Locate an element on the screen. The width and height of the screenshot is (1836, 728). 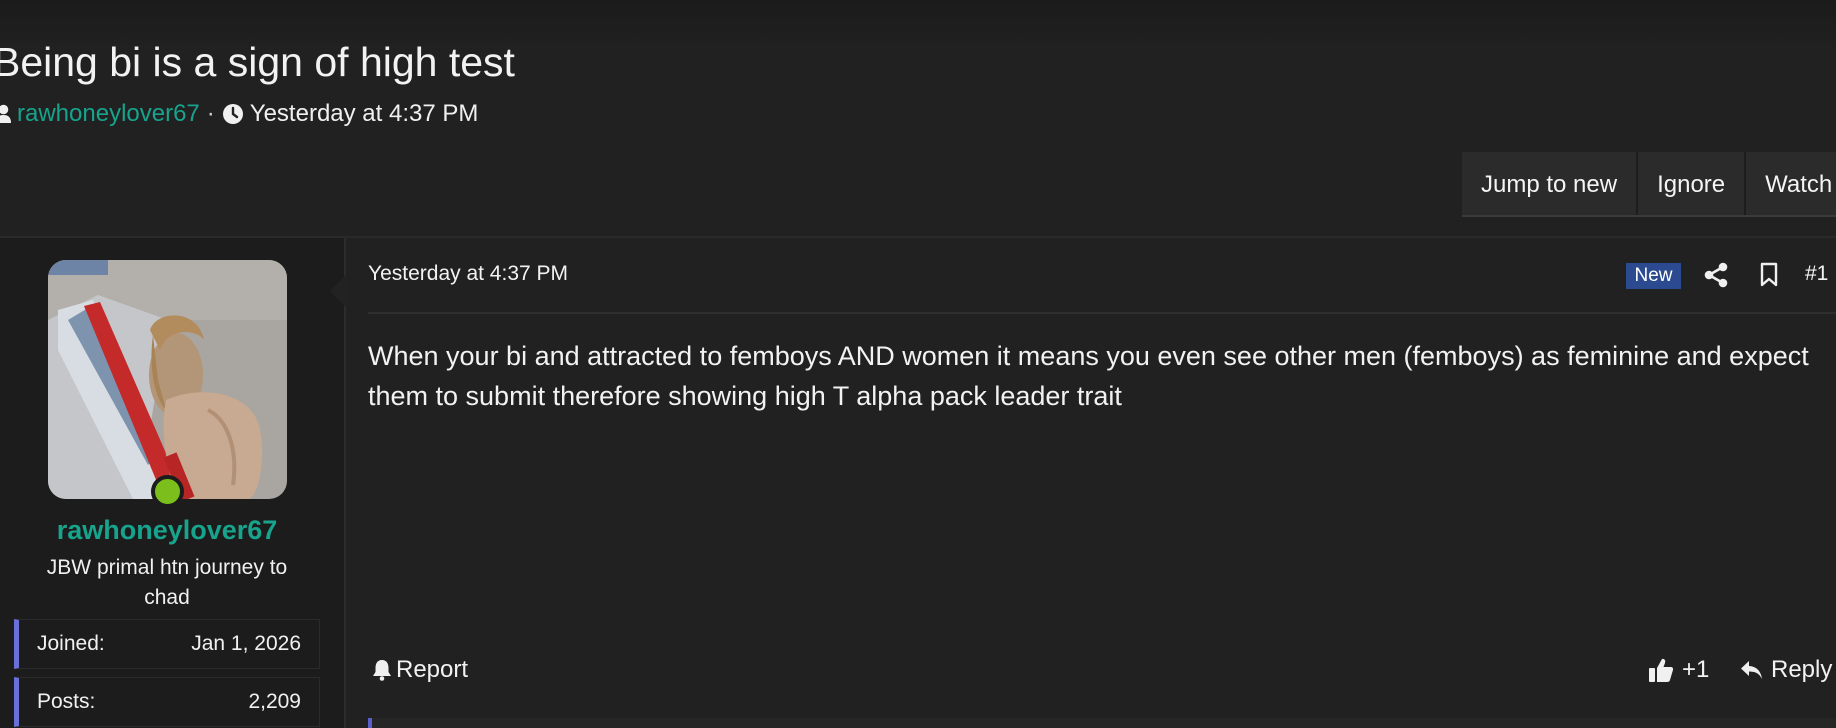
like-count: +1 is located at coordinates (1696, 669).